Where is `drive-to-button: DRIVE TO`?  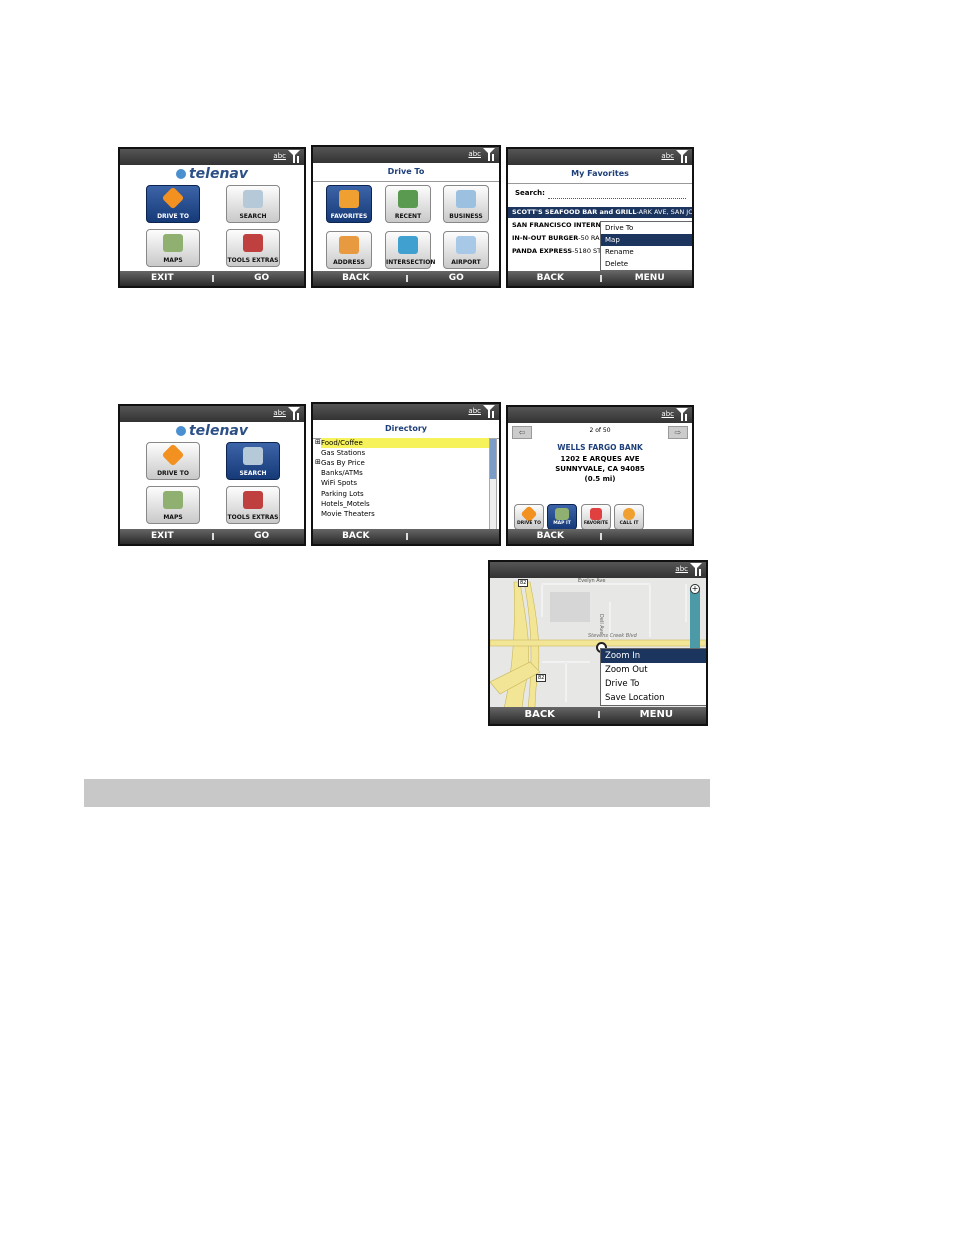
drive-to-button: DRIVE TO is located at coordinates (529, 517).